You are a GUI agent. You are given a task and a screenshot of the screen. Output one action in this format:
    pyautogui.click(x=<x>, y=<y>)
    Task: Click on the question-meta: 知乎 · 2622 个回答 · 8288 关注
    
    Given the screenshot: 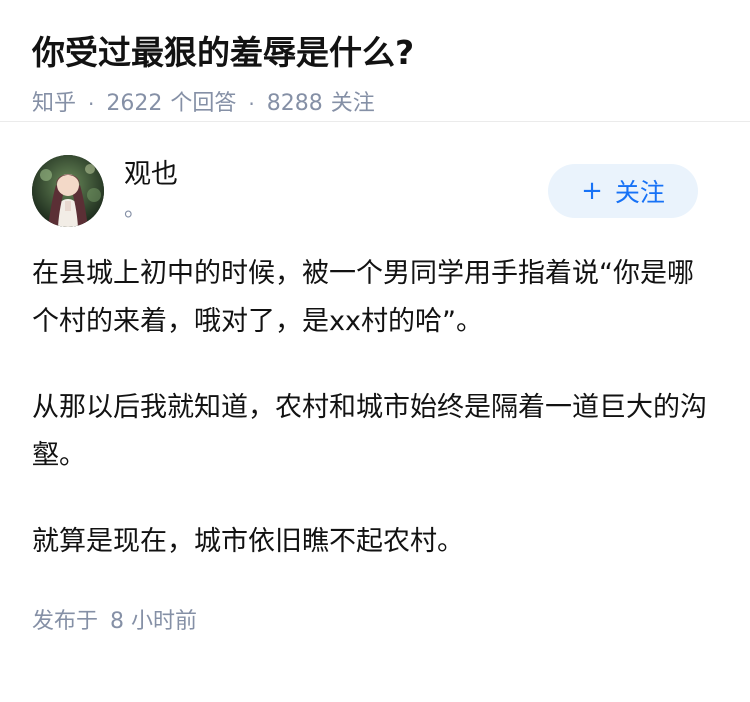 What is the action you would take?
    pyautogui.click(x=375, y=104)
    